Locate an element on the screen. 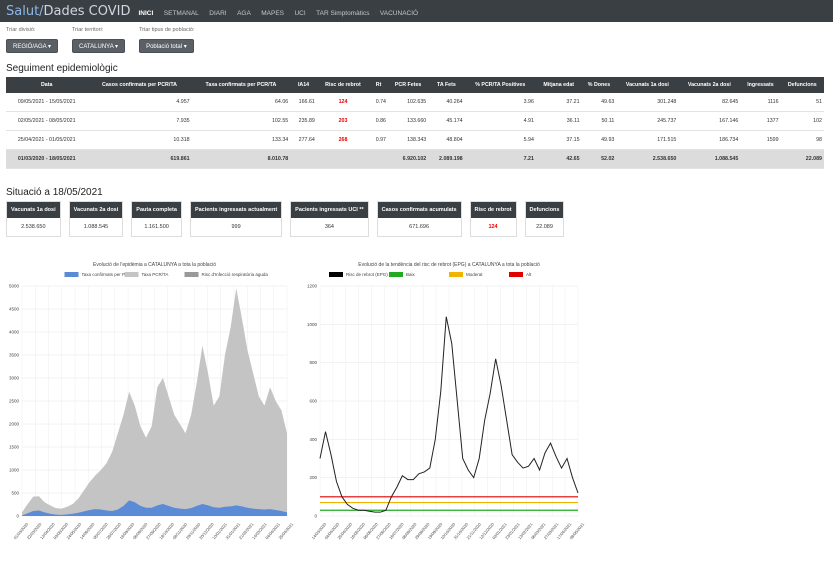  table-cell: 49.93 is located at coordinates (599, 140).